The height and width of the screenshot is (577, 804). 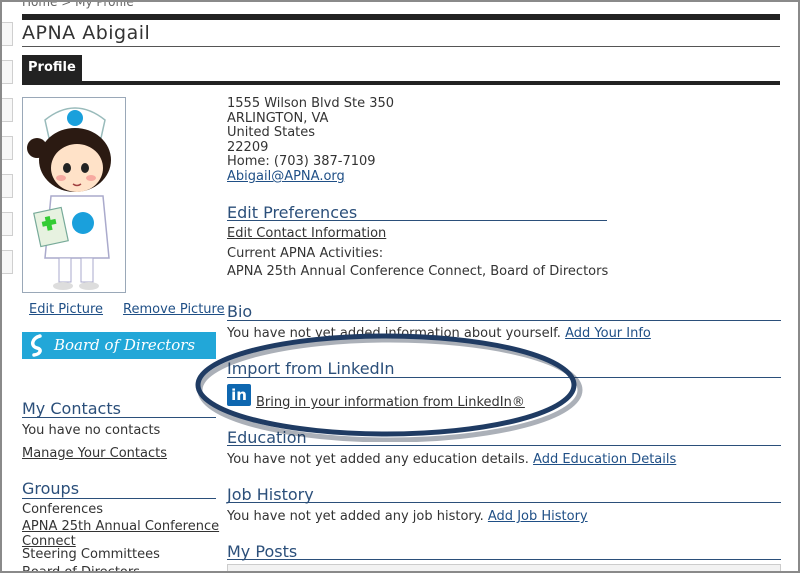 What do you see at coordinates (81, 568) in the screenshot?
I see `group-link-board: Board of Directors` at bounding box center [81, 568].